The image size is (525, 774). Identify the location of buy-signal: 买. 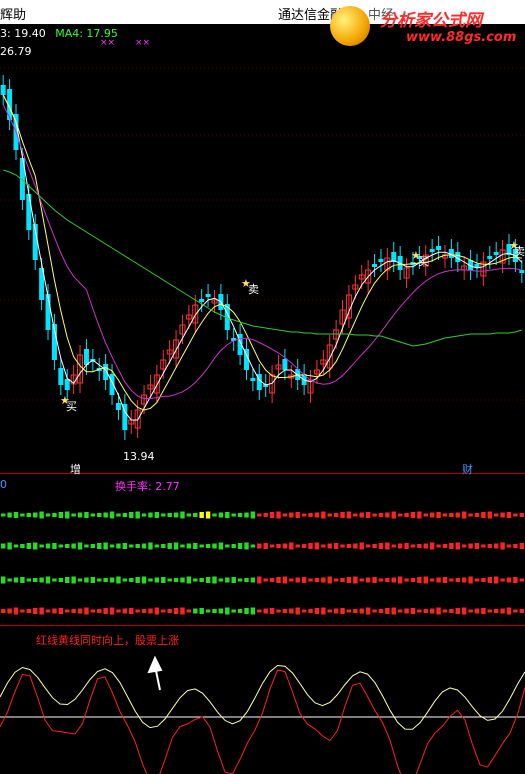
(71, 406).